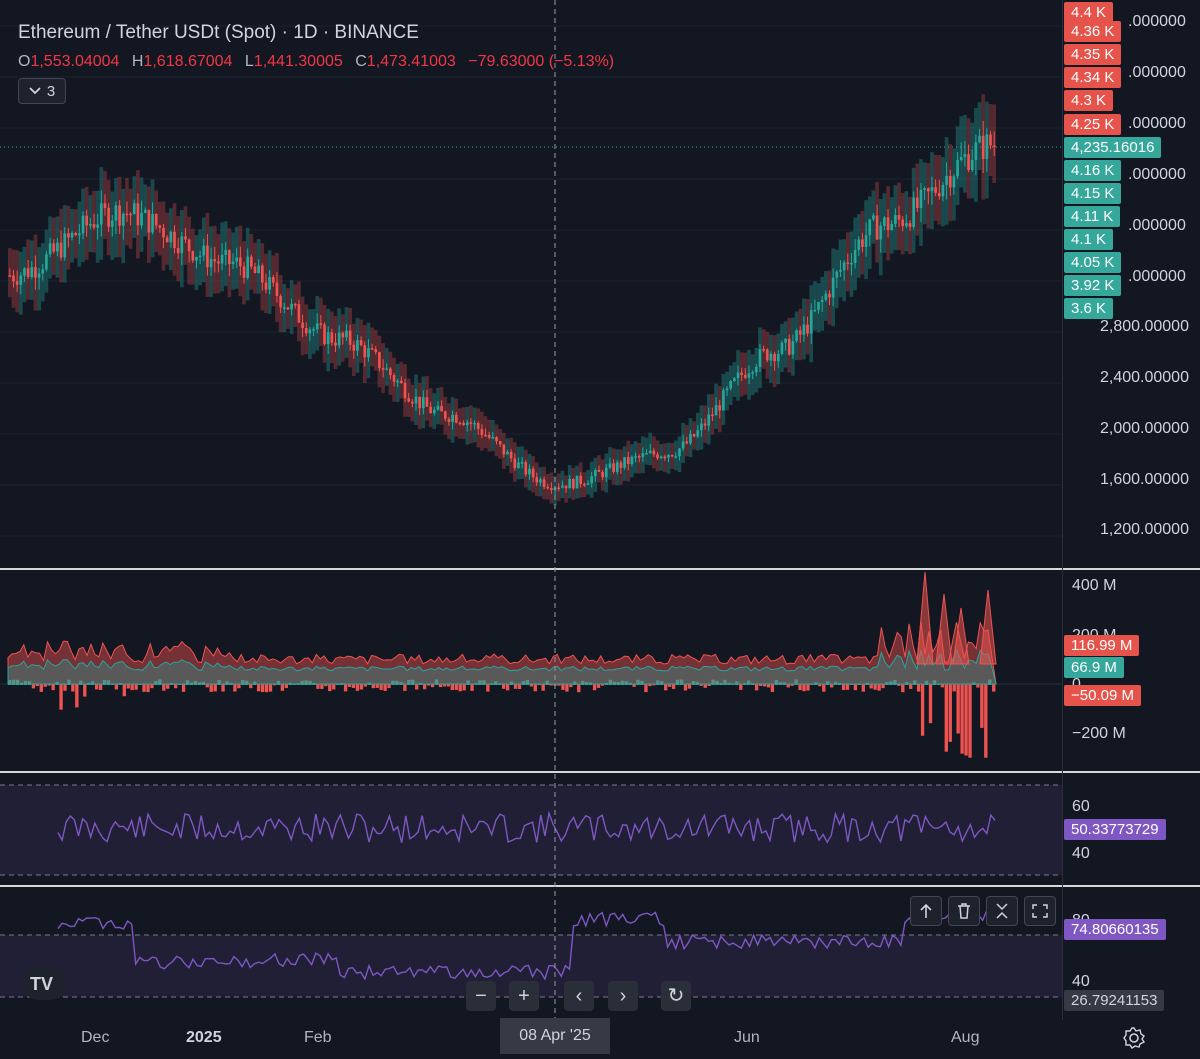  What do you see at coordinates (579, 996) in the screenshot?
I see `scroll-left-button: ‹` at bounding box center [579, 996].